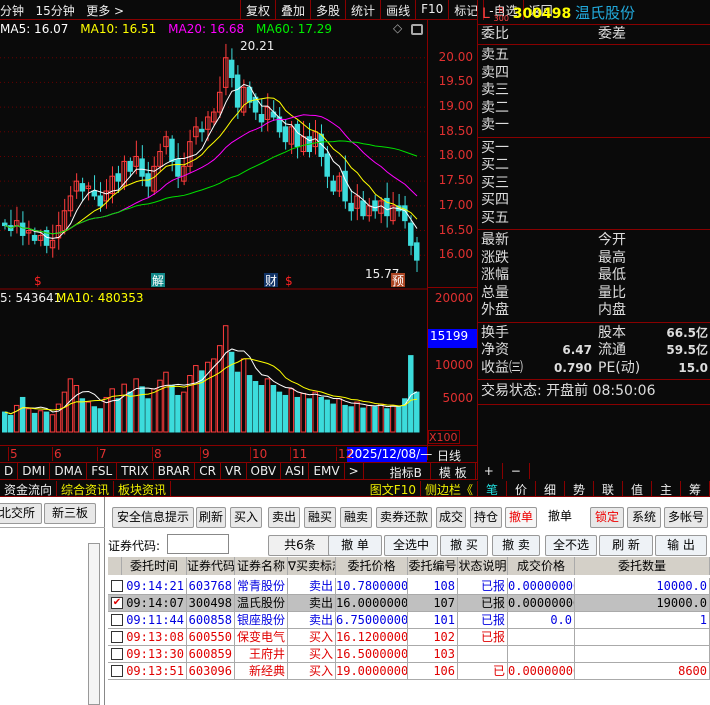 This screenshot has width=710, height=705. I want to click on table-cell: 温氏股份, so click(261, 603).